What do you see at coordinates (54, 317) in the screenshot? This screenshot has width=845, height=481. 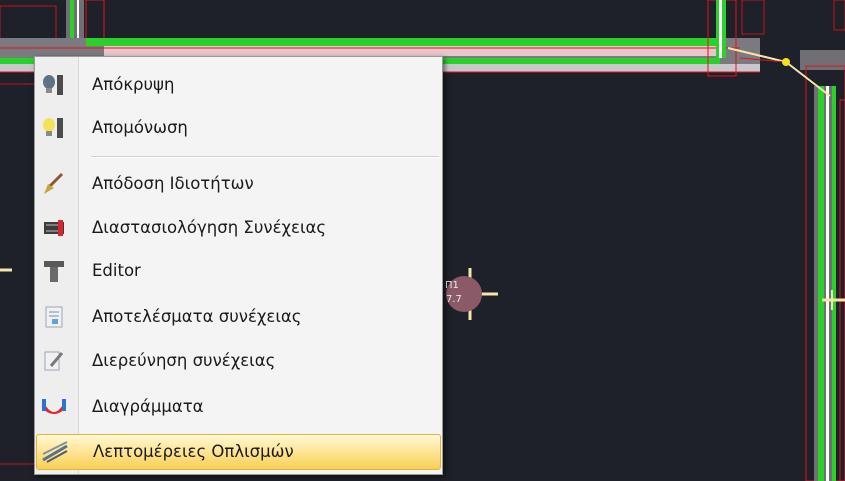 I see `results-sheet-icon` at bounding box center [54, 317].